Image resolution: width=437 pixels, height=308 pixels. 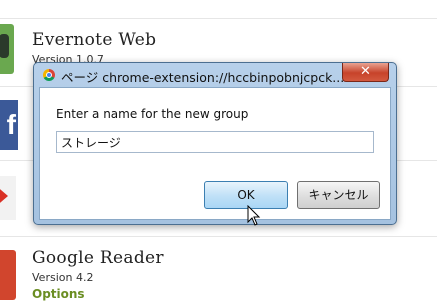 I want to click on extension-name-evernote: Evernote Web, so click(x=94, y=40).